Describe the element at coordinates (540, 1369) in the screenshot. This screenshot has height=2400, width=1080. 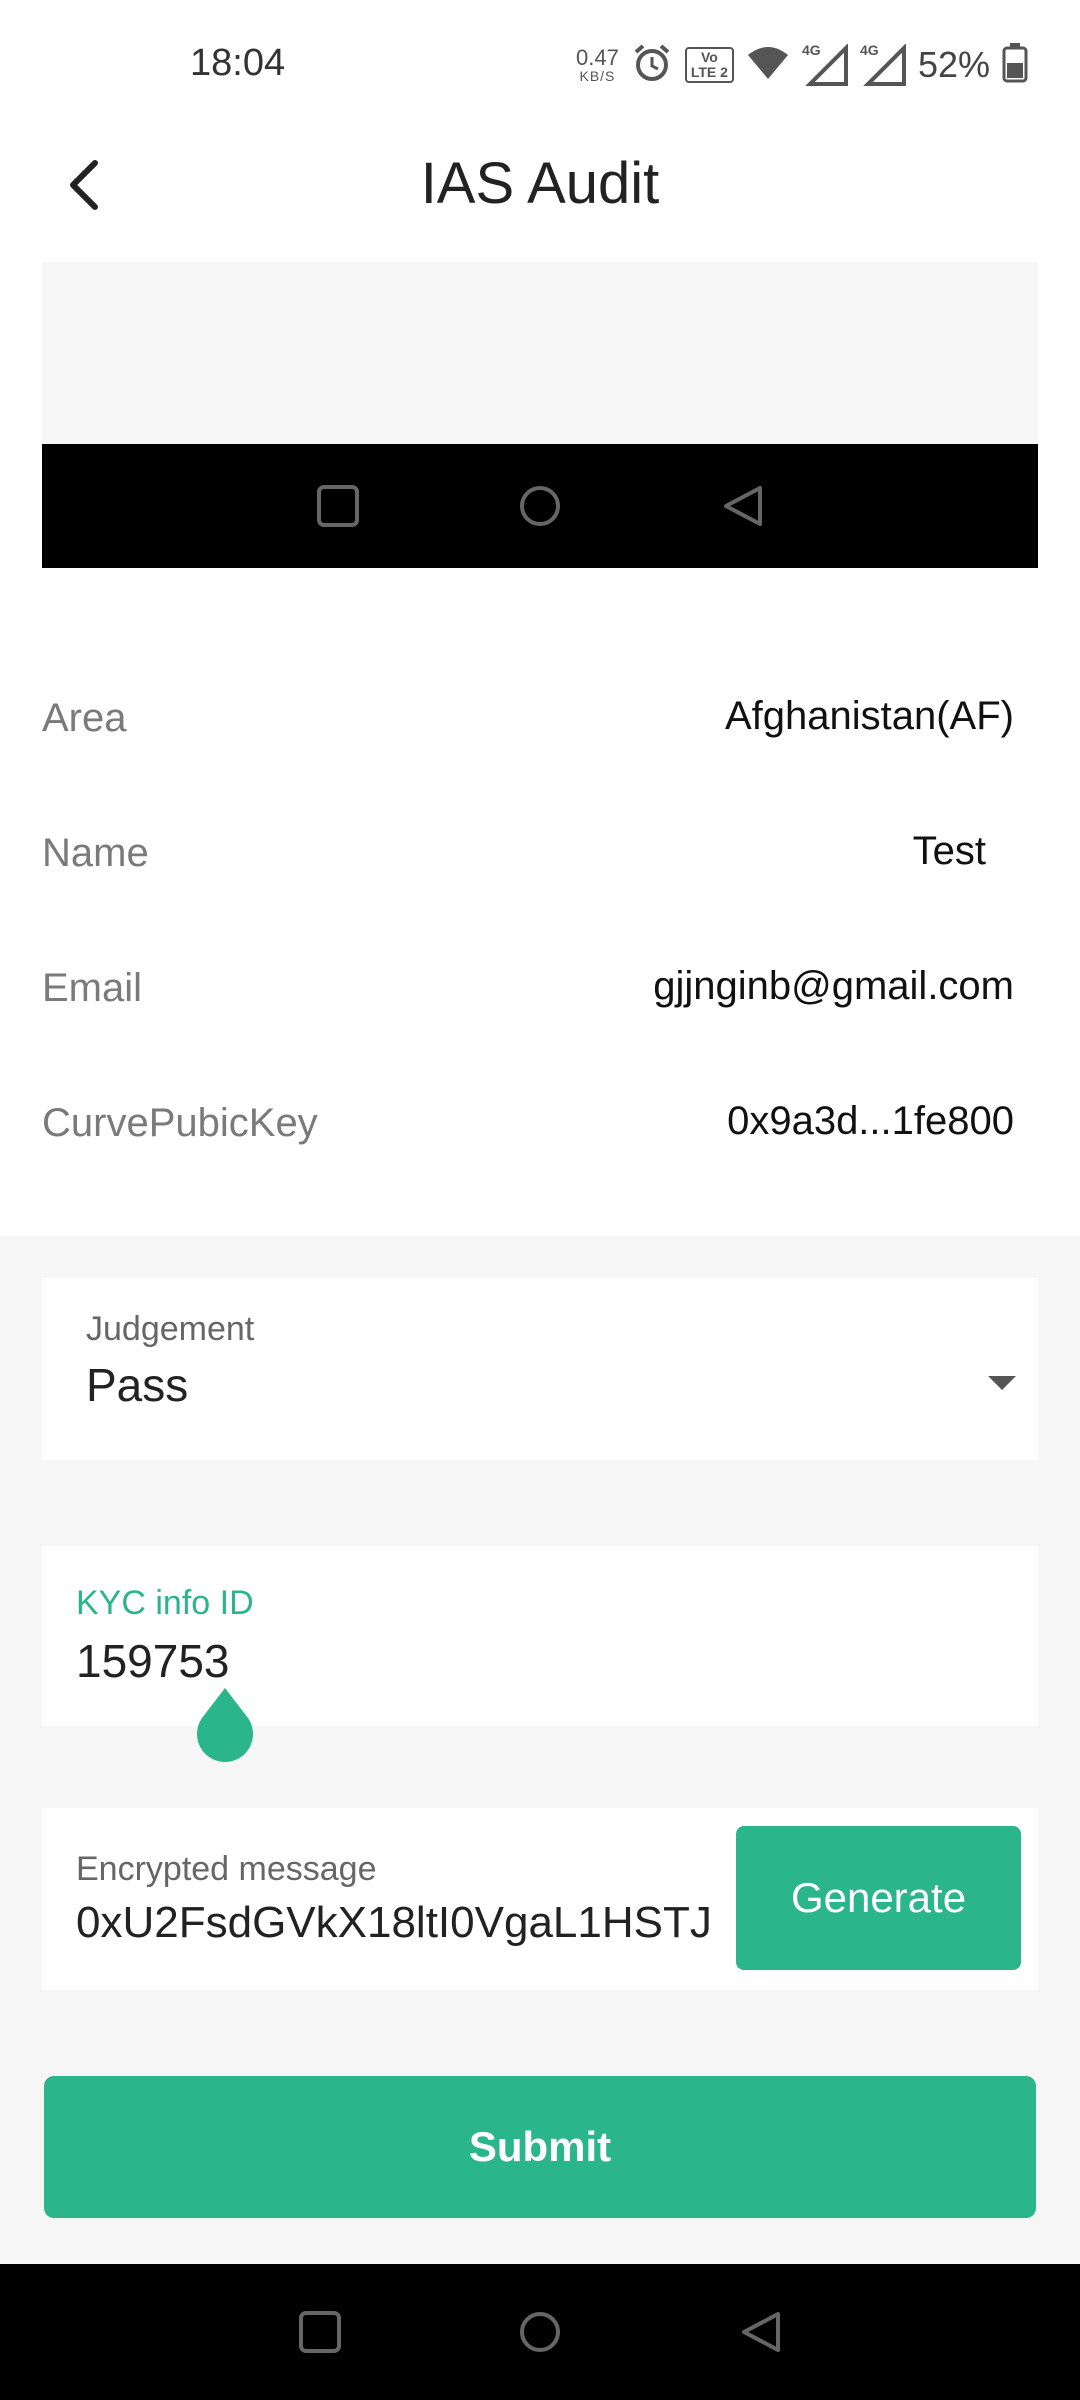
I see `judgement-dropdown: Judgement Pass` at that location.